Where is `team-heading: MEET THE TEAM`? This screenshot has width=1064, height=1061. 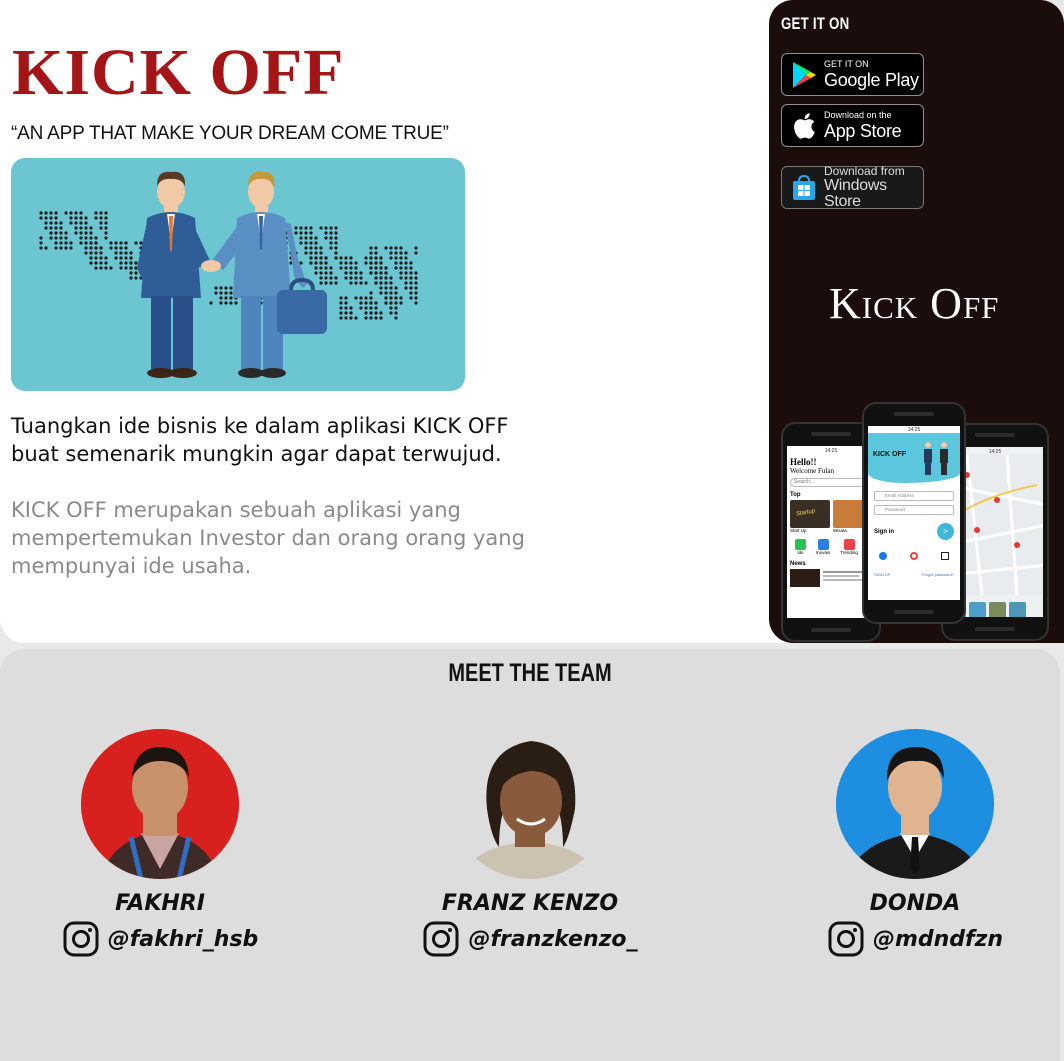 team-heading: MEET THE TEAM is located at coordinates (530, 673).